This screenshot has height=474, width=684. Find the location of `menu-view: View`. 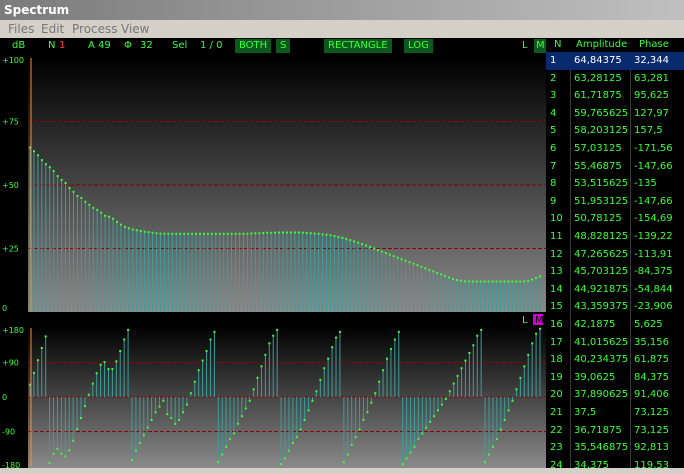

menu-view: View is located at coordinates (135, 29).